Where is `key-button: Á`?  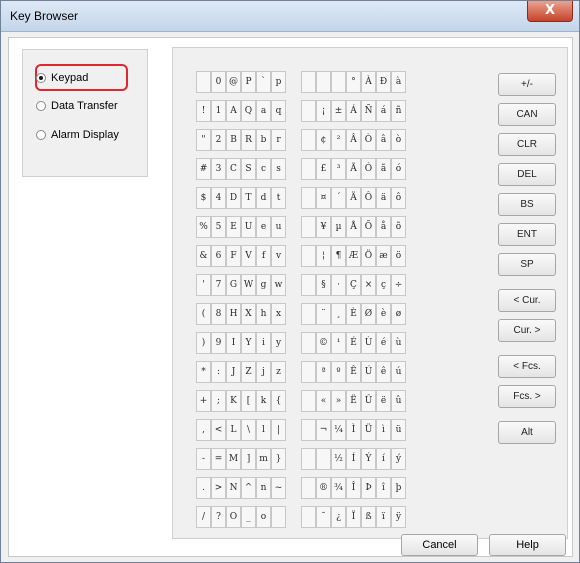 key-button: Á is located at coordinates (353, 111).